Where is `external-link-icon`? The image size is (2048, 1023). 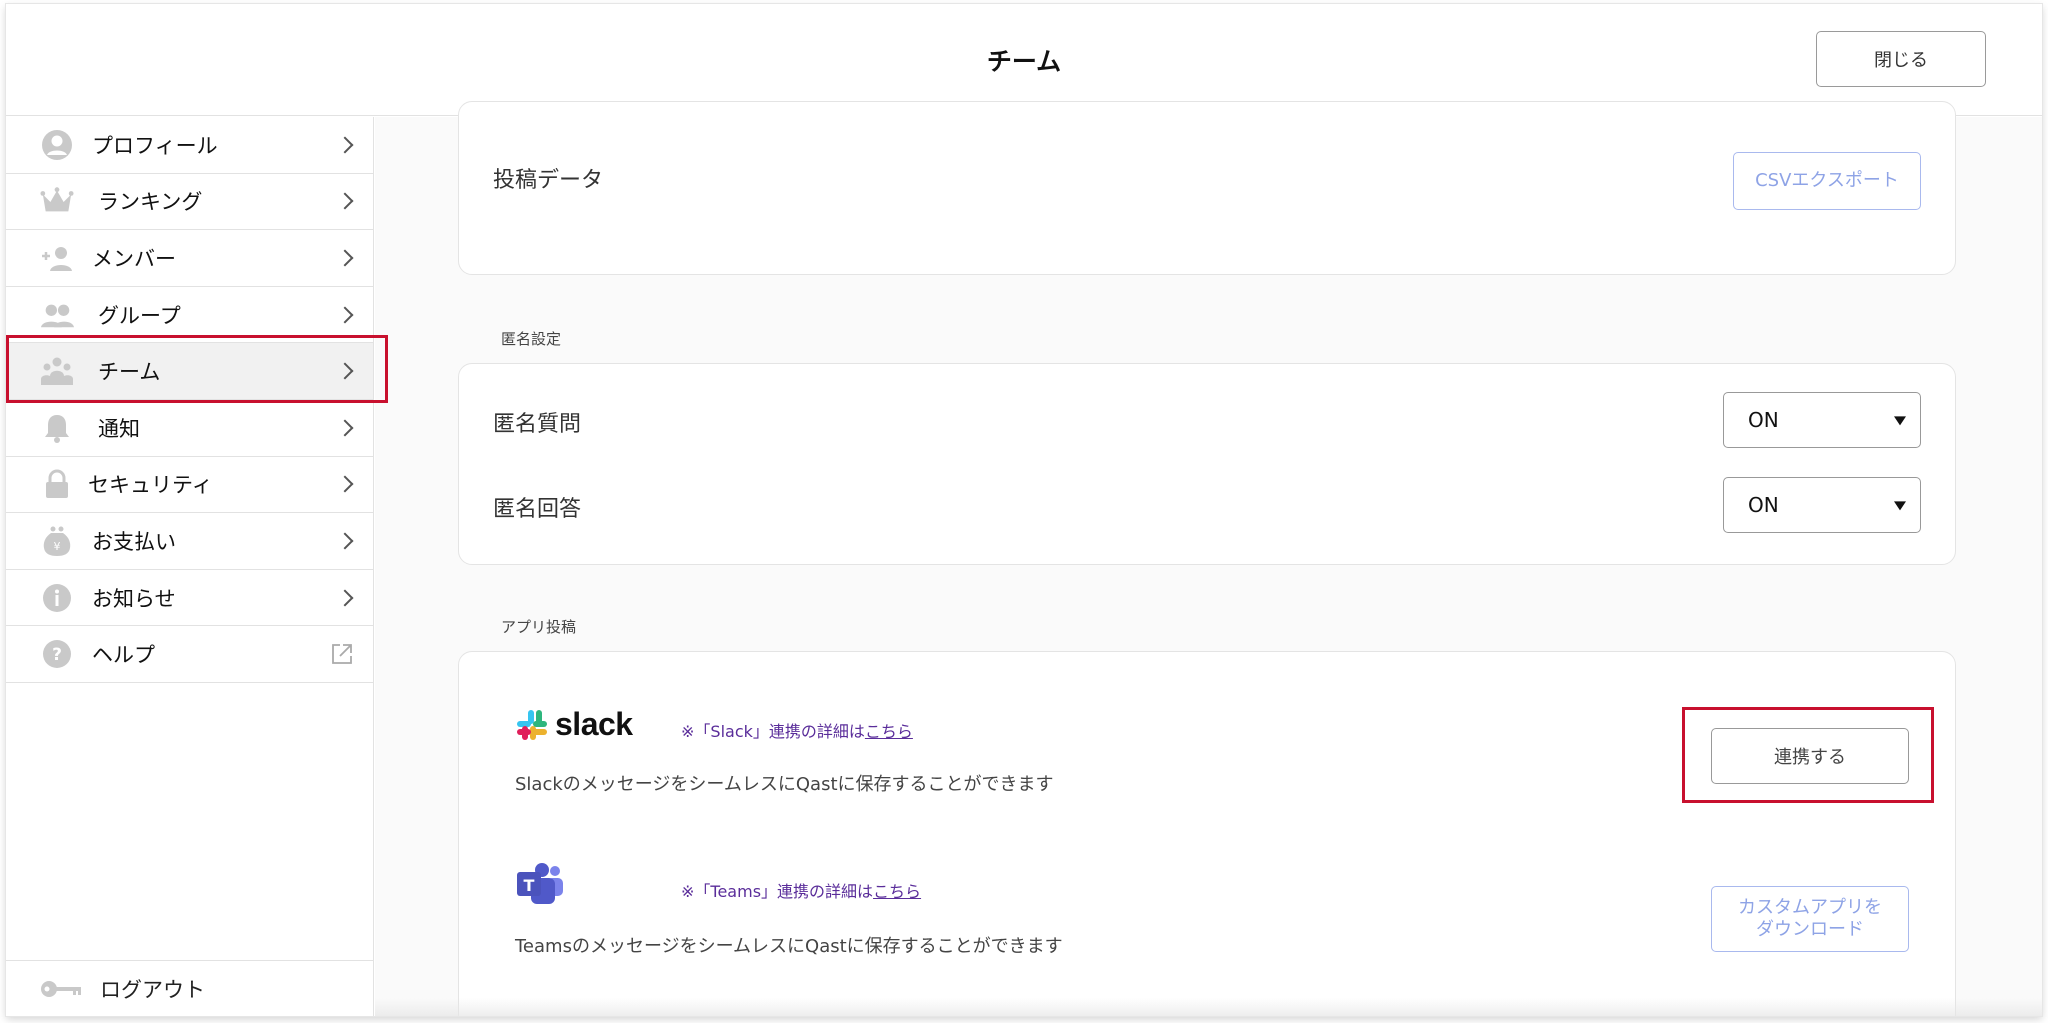
external-link-icon is located at coordinates (342, 654).